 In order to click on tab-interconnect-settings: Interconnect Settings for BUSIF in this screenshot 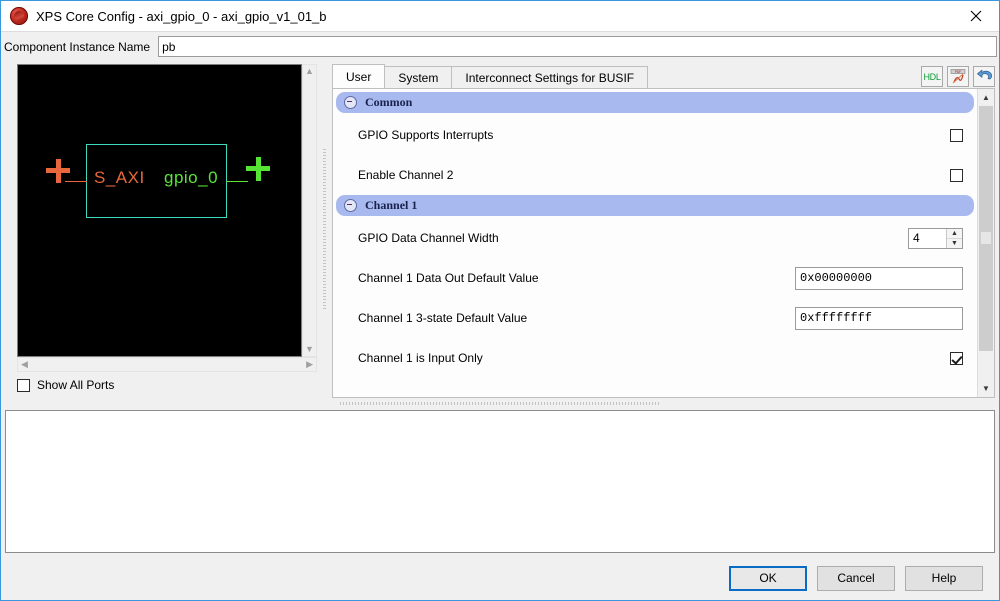, I will do `click(550, 77)`.